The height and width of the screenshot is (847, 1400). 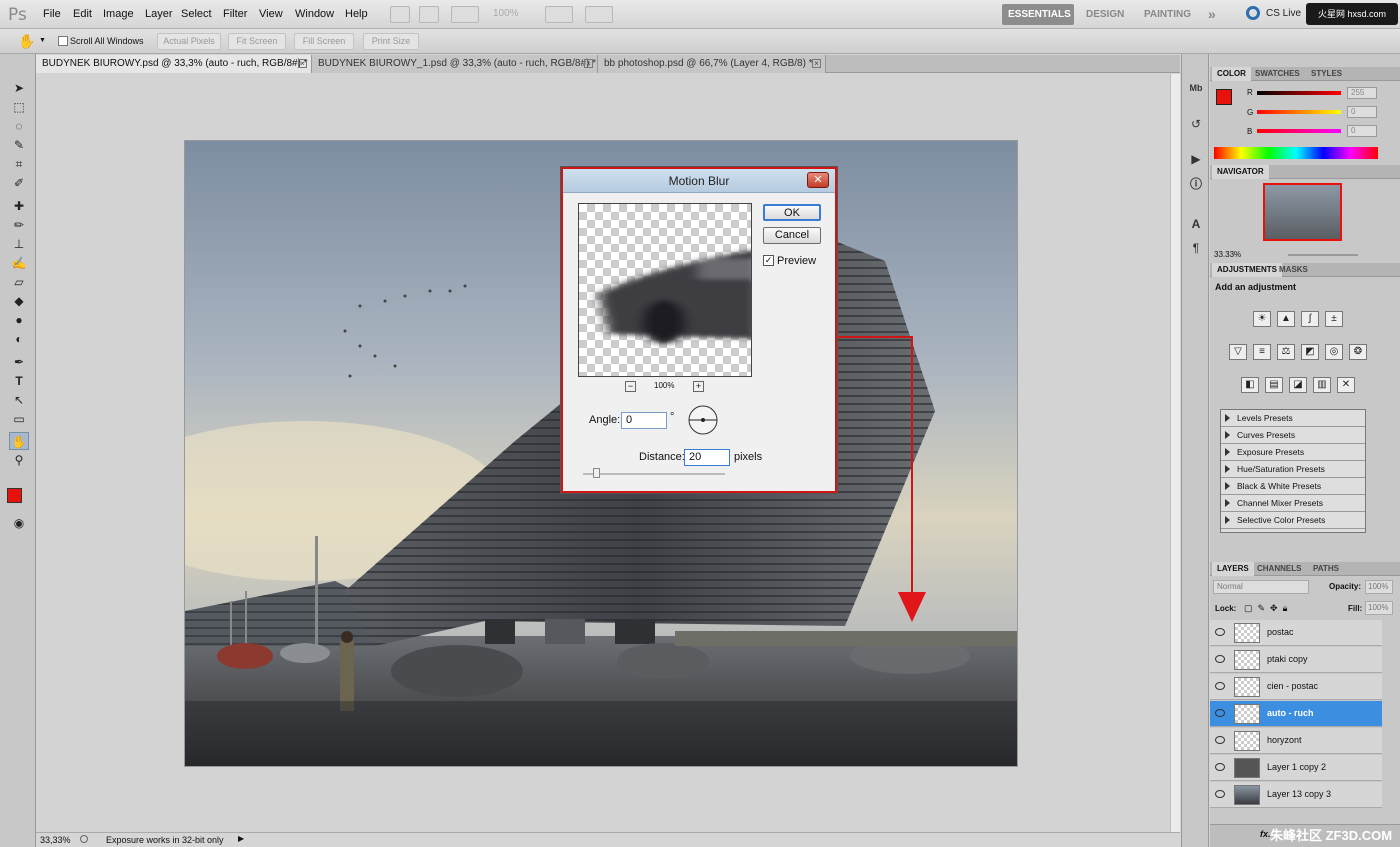 What do you see at coordinates (159, 14) in the screenshot?
I see `menu-layer: Layer` at bounding box center [159, 14].